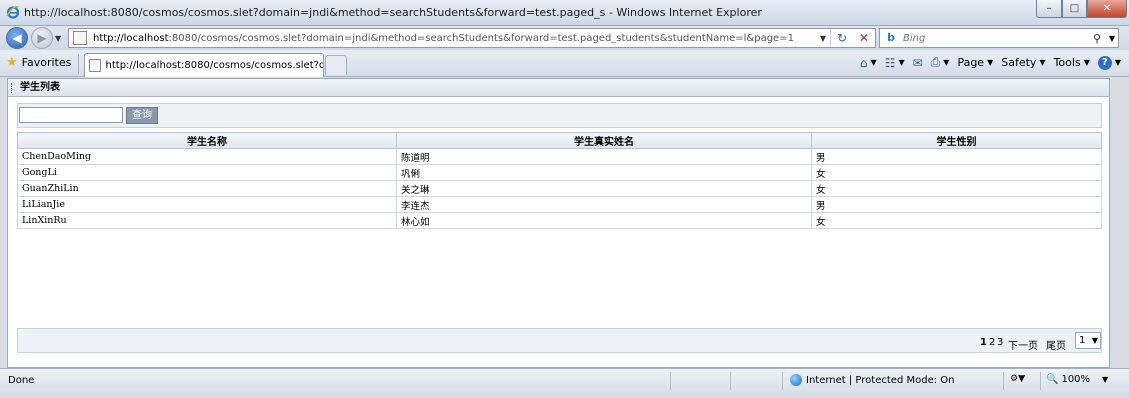 Image resolution: width=1129 pixels, height=398 pixels. I want to click on command-bar: ⌂ ▼ ☷ ▼ ✉ ⎙ ▼ Page ▼ Safety ▼ Tools ▼ ? ▼, so click(986, 62).